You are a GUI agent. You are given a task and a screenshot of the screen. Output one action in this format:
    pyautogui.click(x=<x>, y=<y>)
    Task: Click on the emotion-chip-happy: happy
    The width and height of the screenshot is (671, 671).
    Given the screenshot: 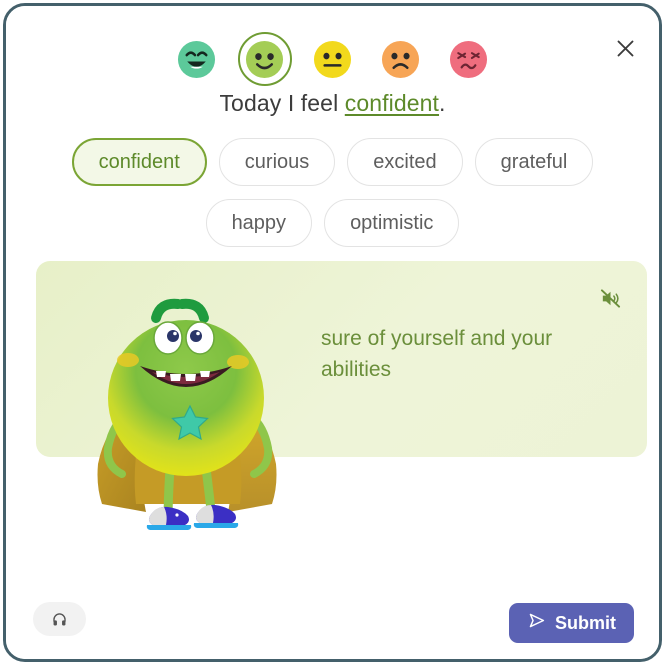 What is the action you would take?
    pyautogui.click(x=259, y=223)
    